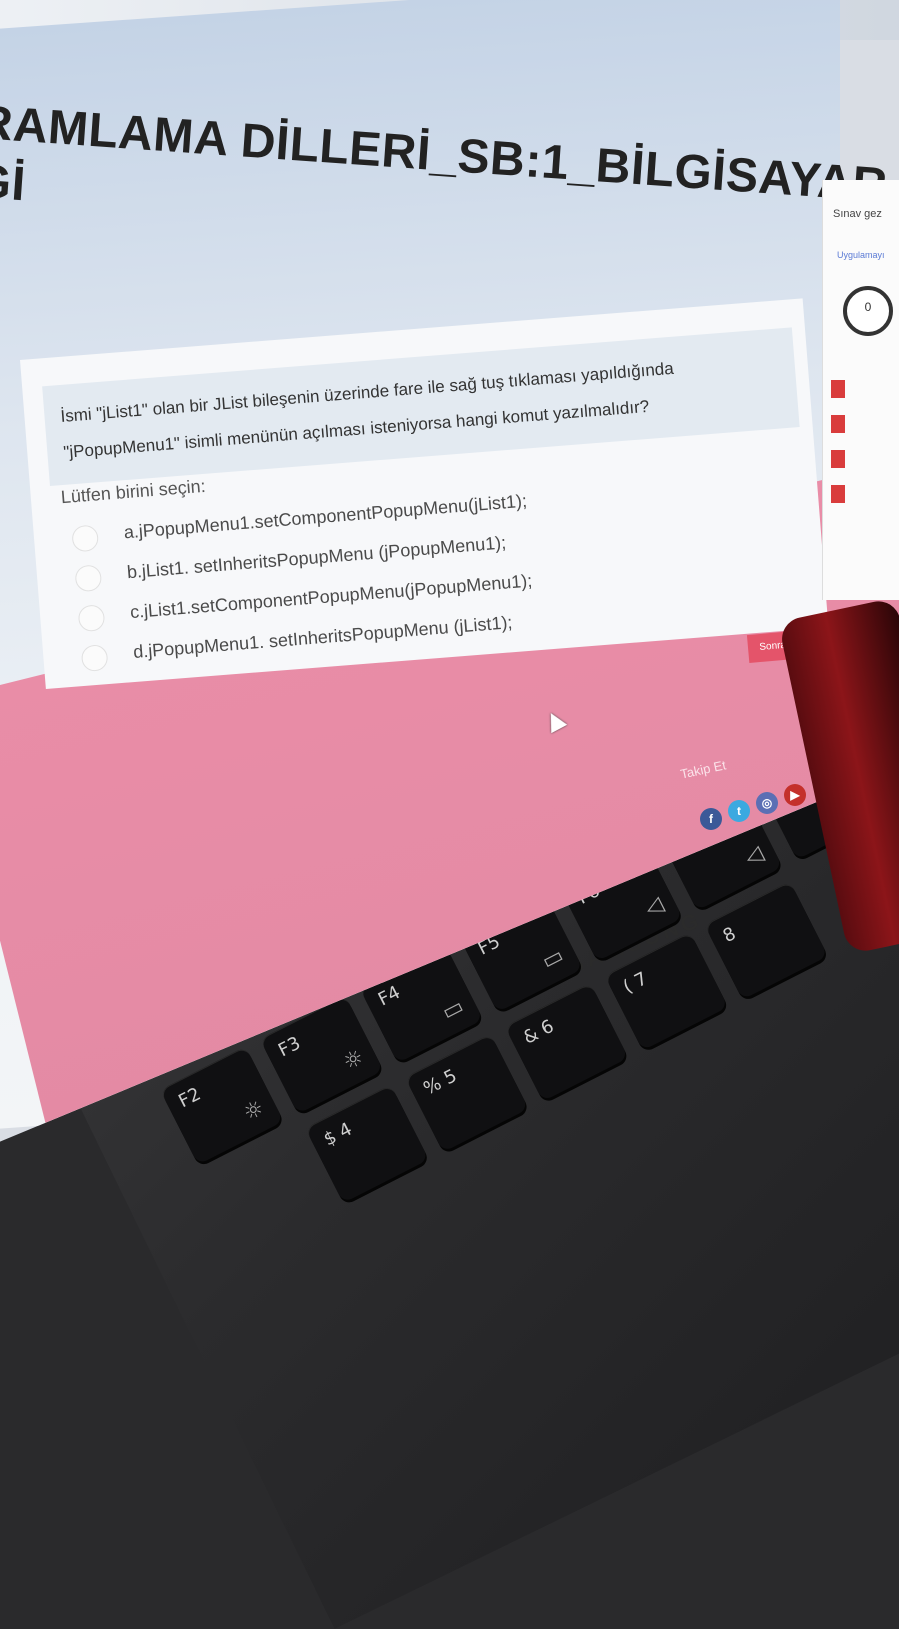  I want to click on timer-indicator: 0, so click(868, 311).